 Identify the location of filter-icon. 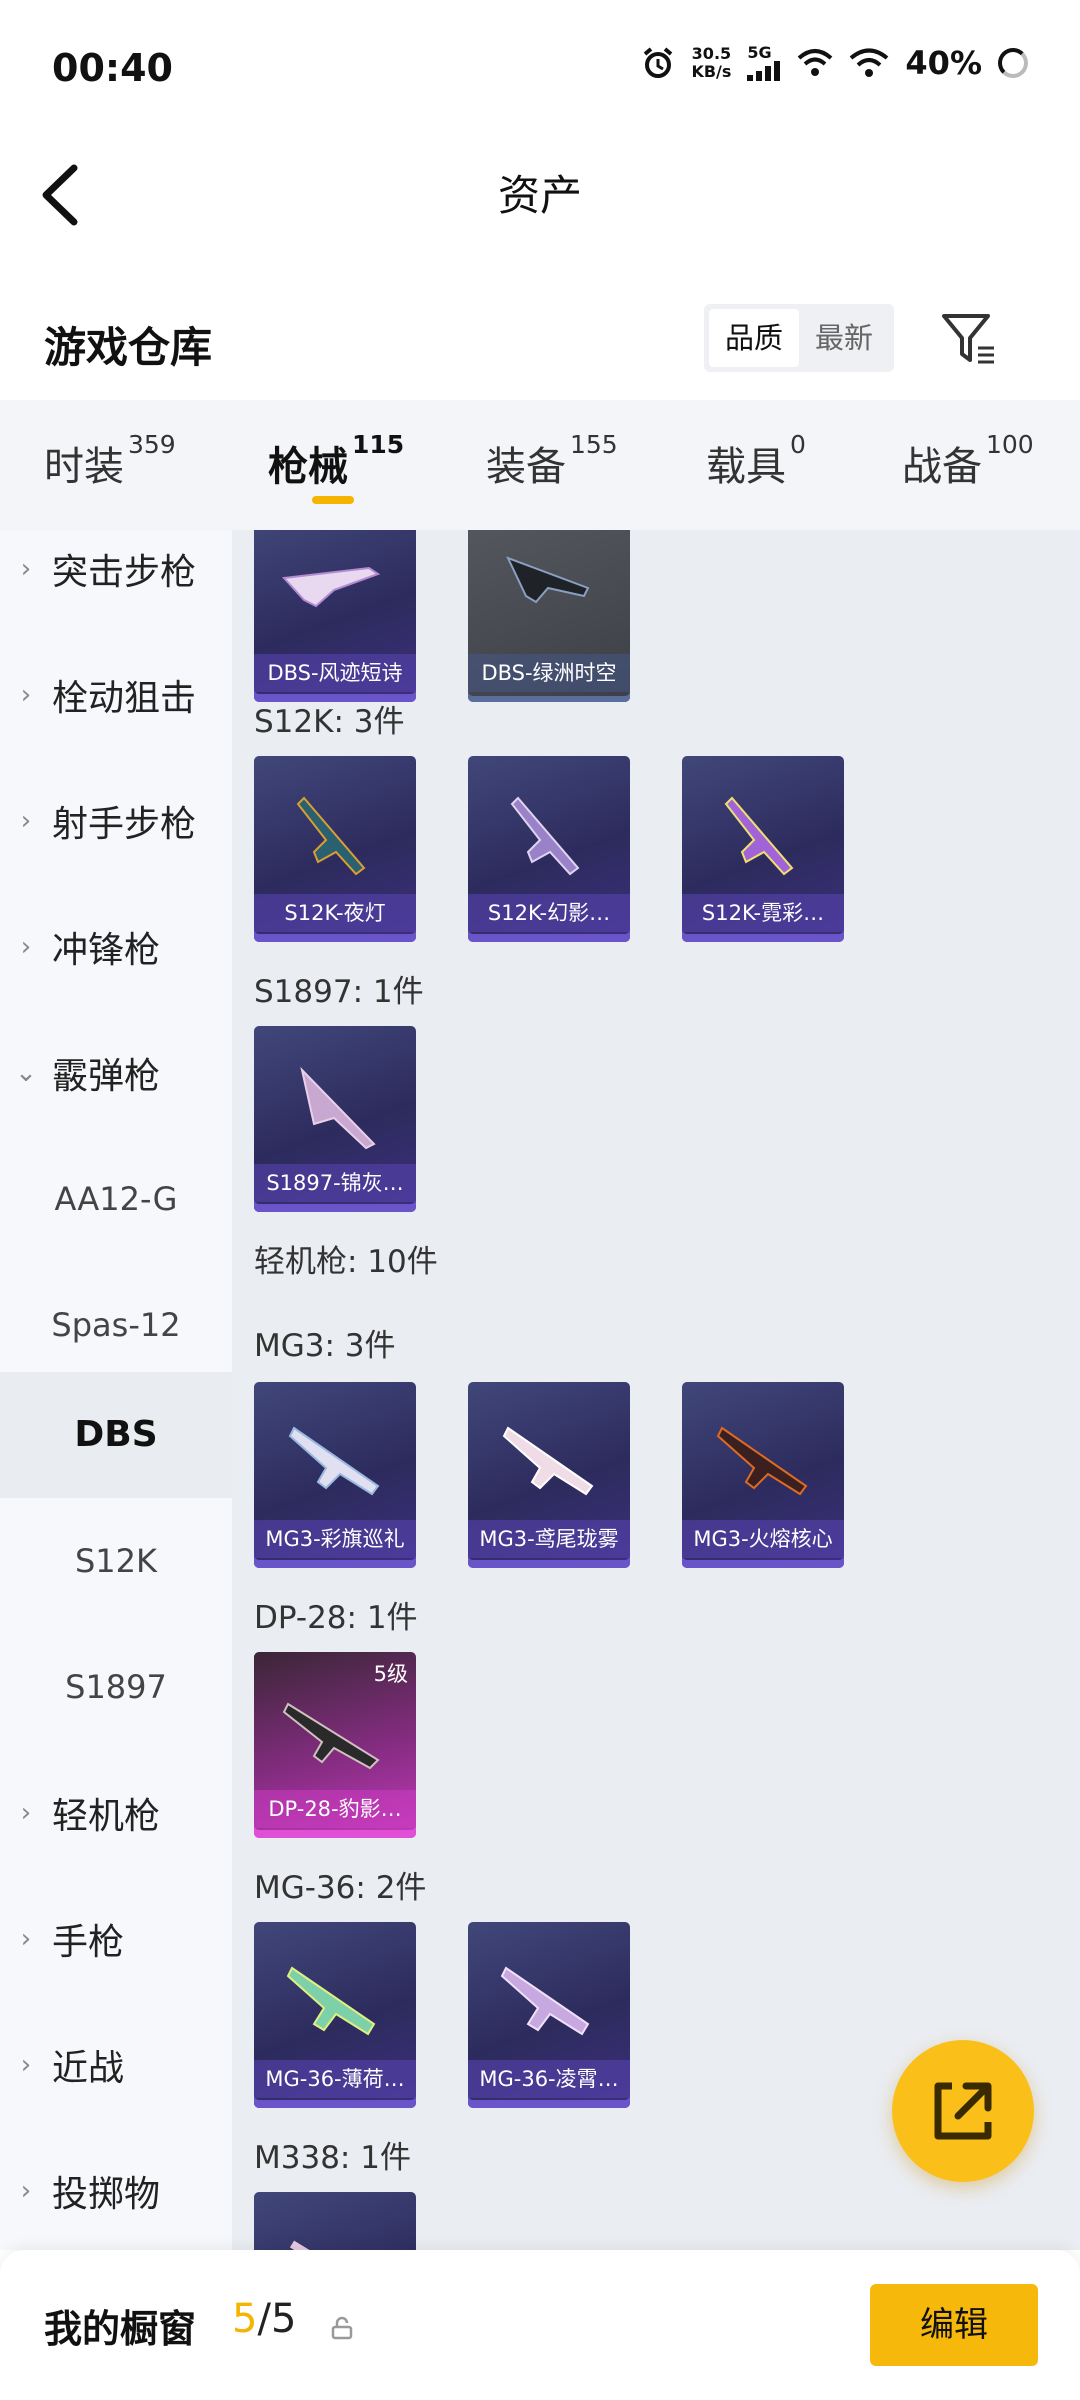
(968, 339).